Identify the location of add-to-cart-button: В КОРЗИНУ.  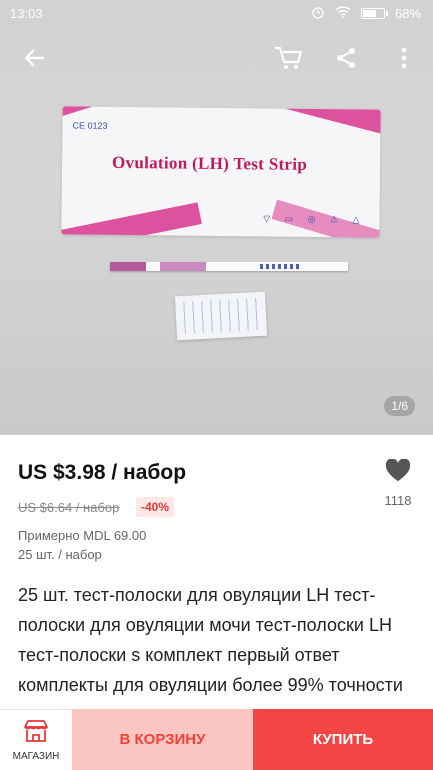
(162, 739).